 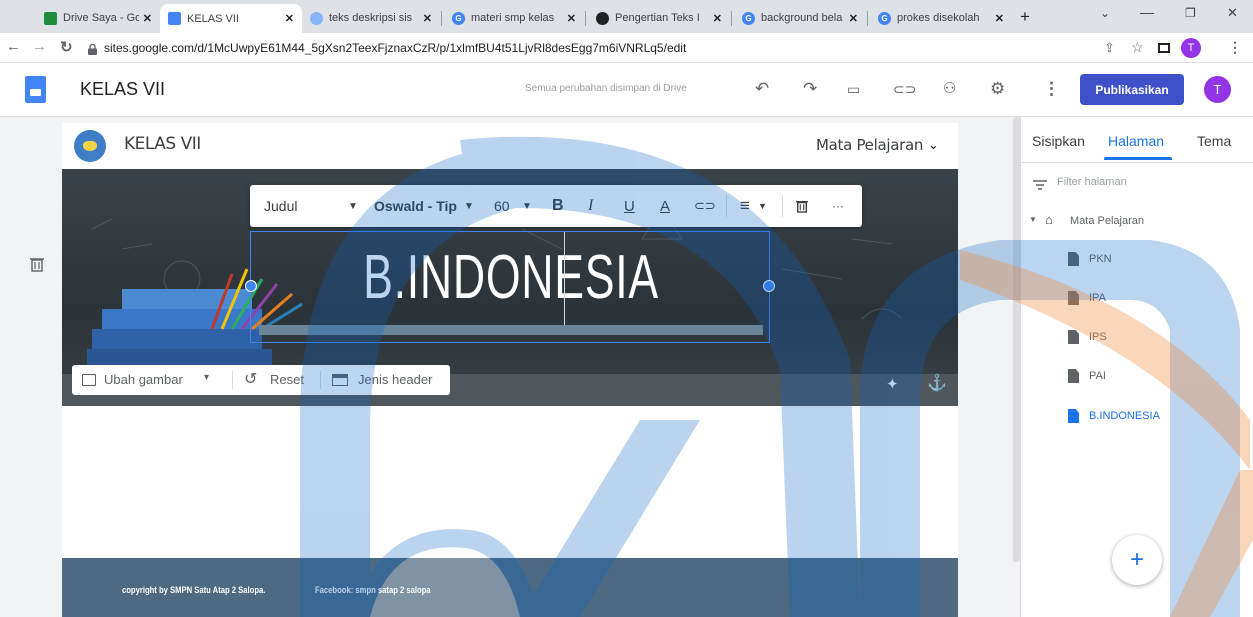 I want to click on paragraph-style-dropdown: Judul, so click(x=280, y=206).